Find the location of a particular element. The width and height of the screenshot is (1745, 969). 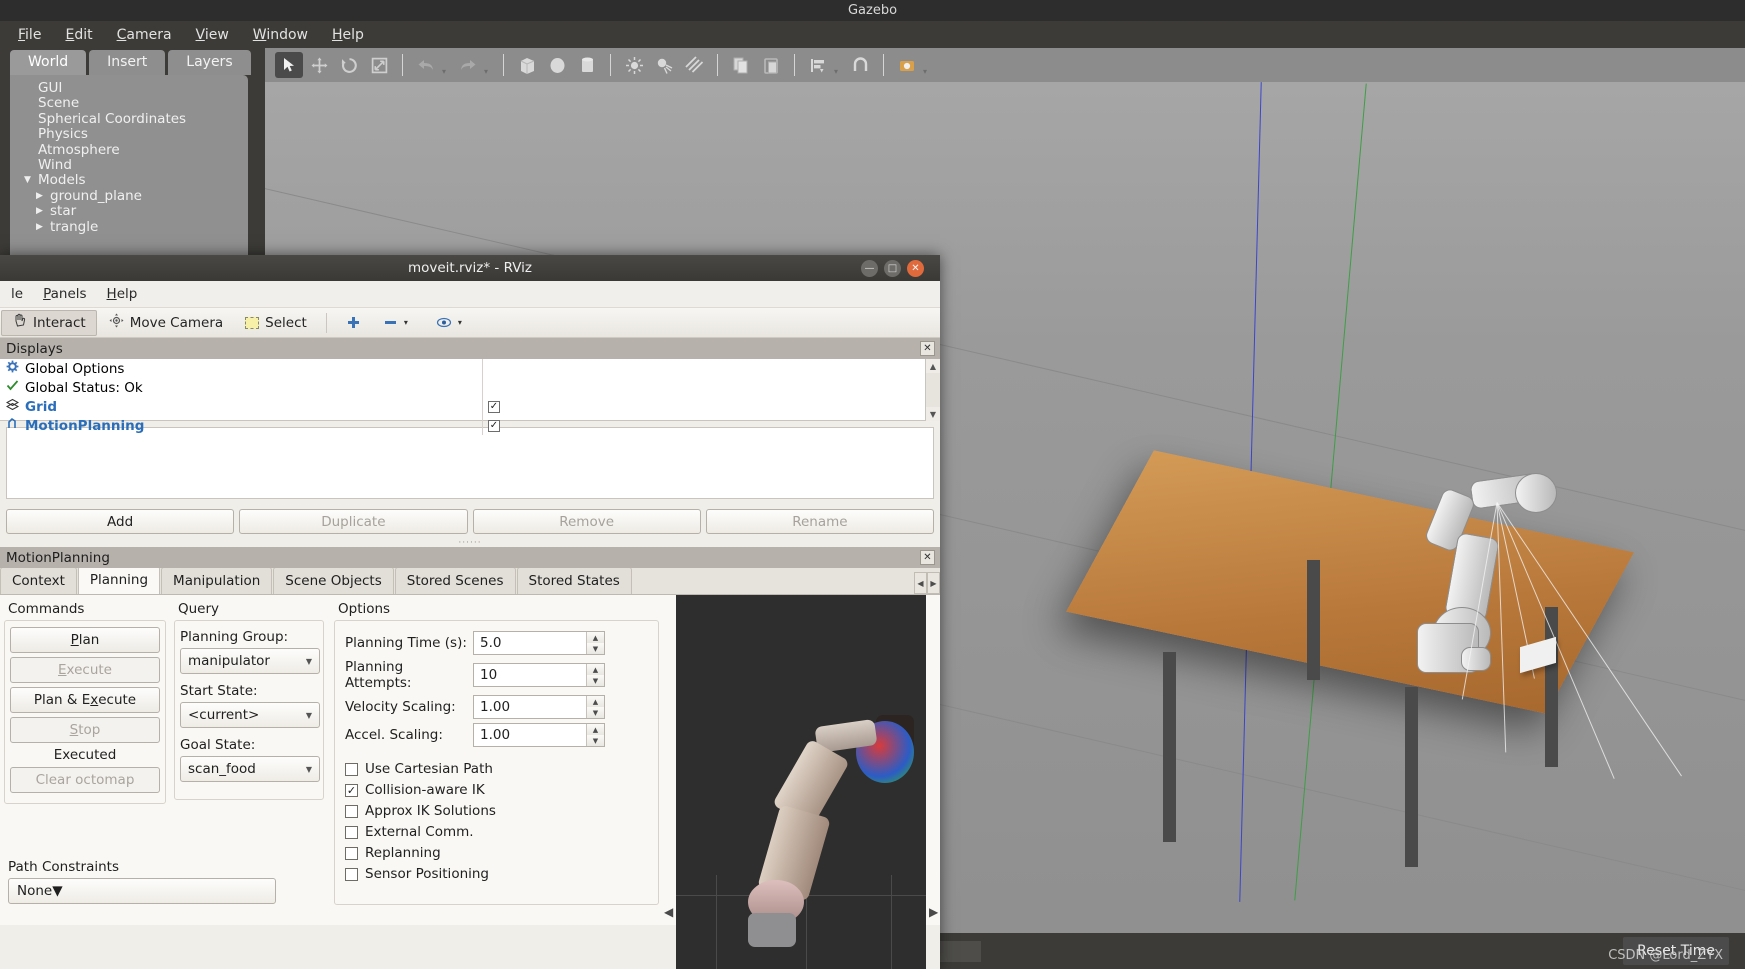

tree-item-wind: Wind is located at coordinates (129, 165).